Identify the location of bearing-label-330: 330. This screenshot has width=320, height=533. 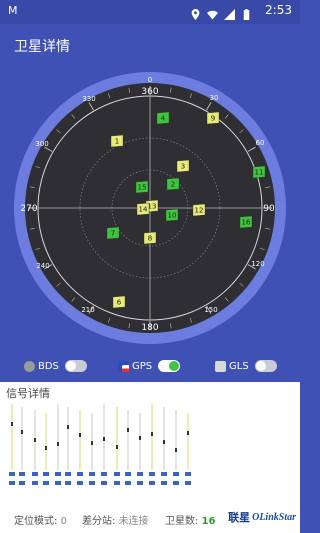
(88, 99).